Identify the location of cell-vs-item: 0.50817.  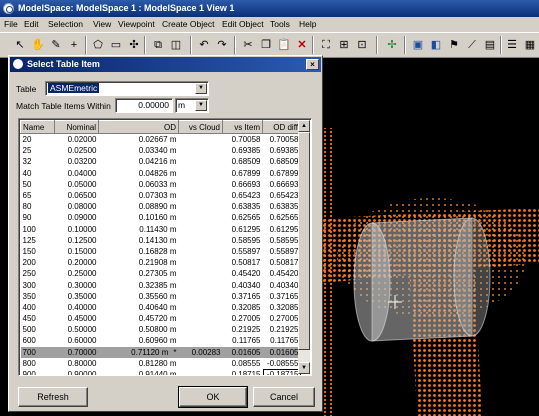
(246, 263).